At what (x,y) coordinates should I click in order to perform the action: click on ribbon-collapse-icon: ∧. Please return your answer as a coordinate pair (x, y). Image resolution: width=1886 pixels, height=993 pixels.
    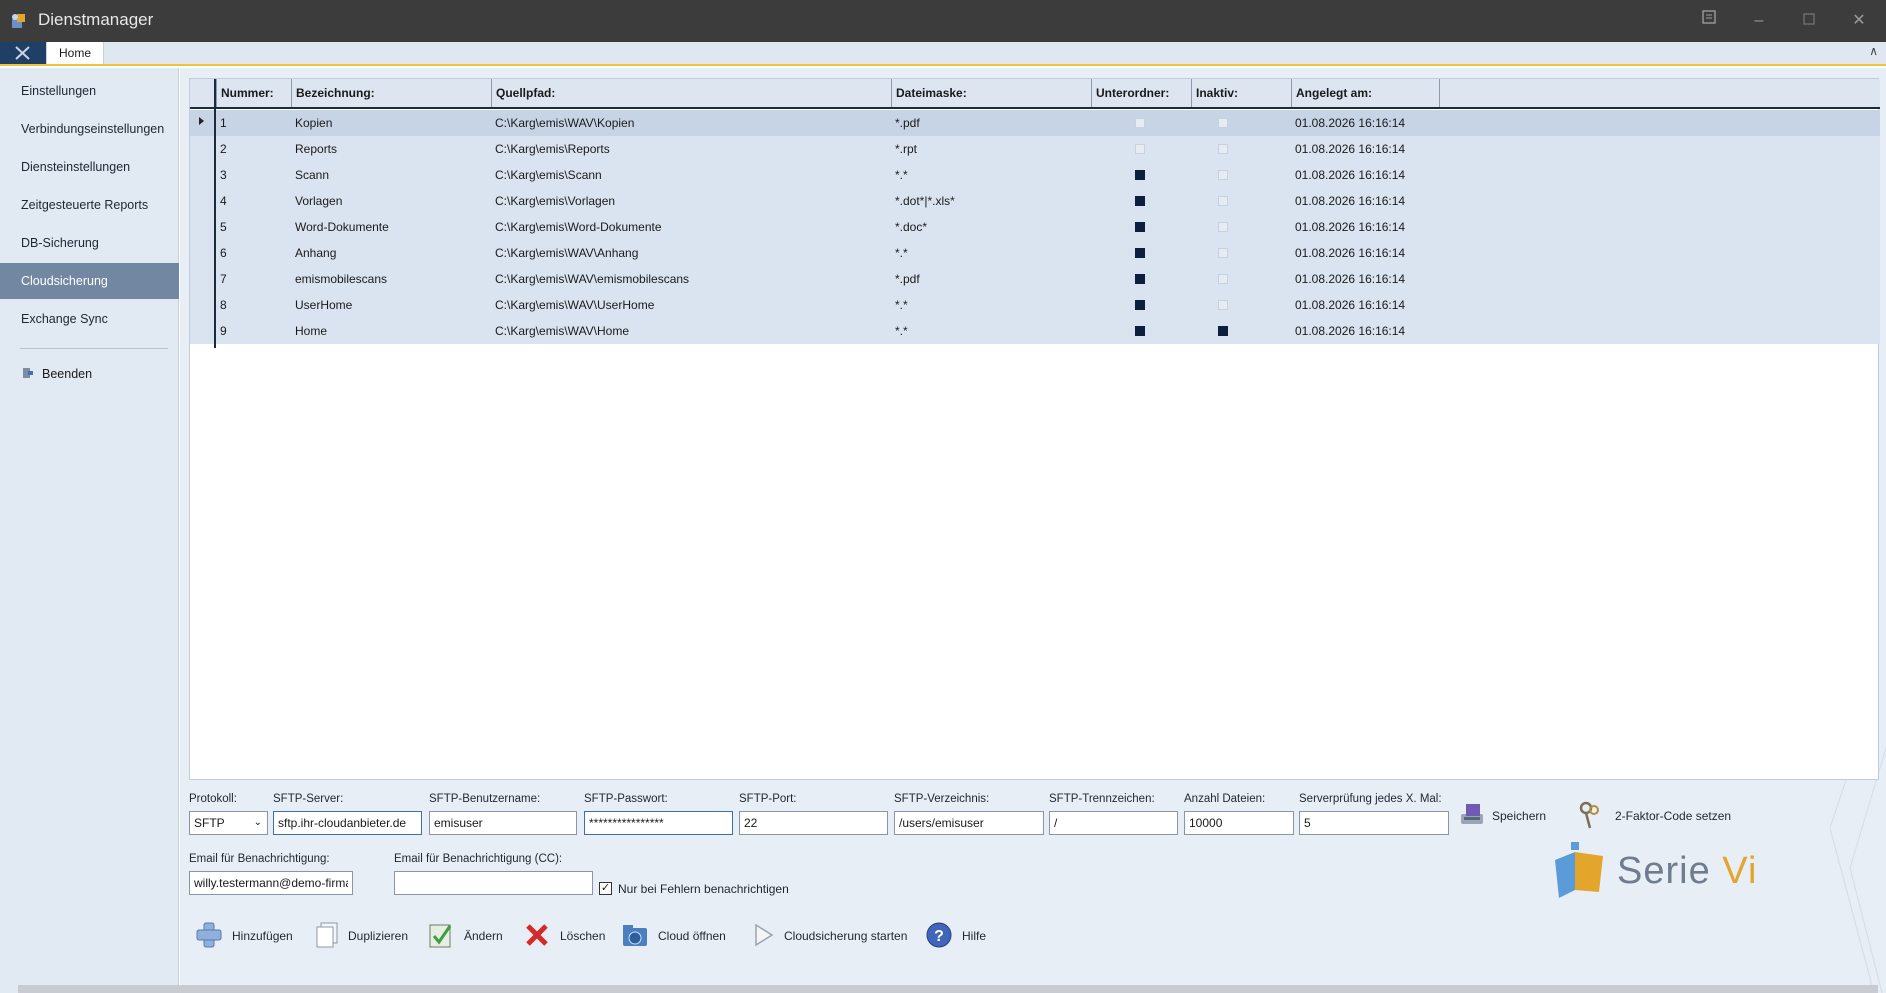
    Looking at the image, I should click on (1873, 51).